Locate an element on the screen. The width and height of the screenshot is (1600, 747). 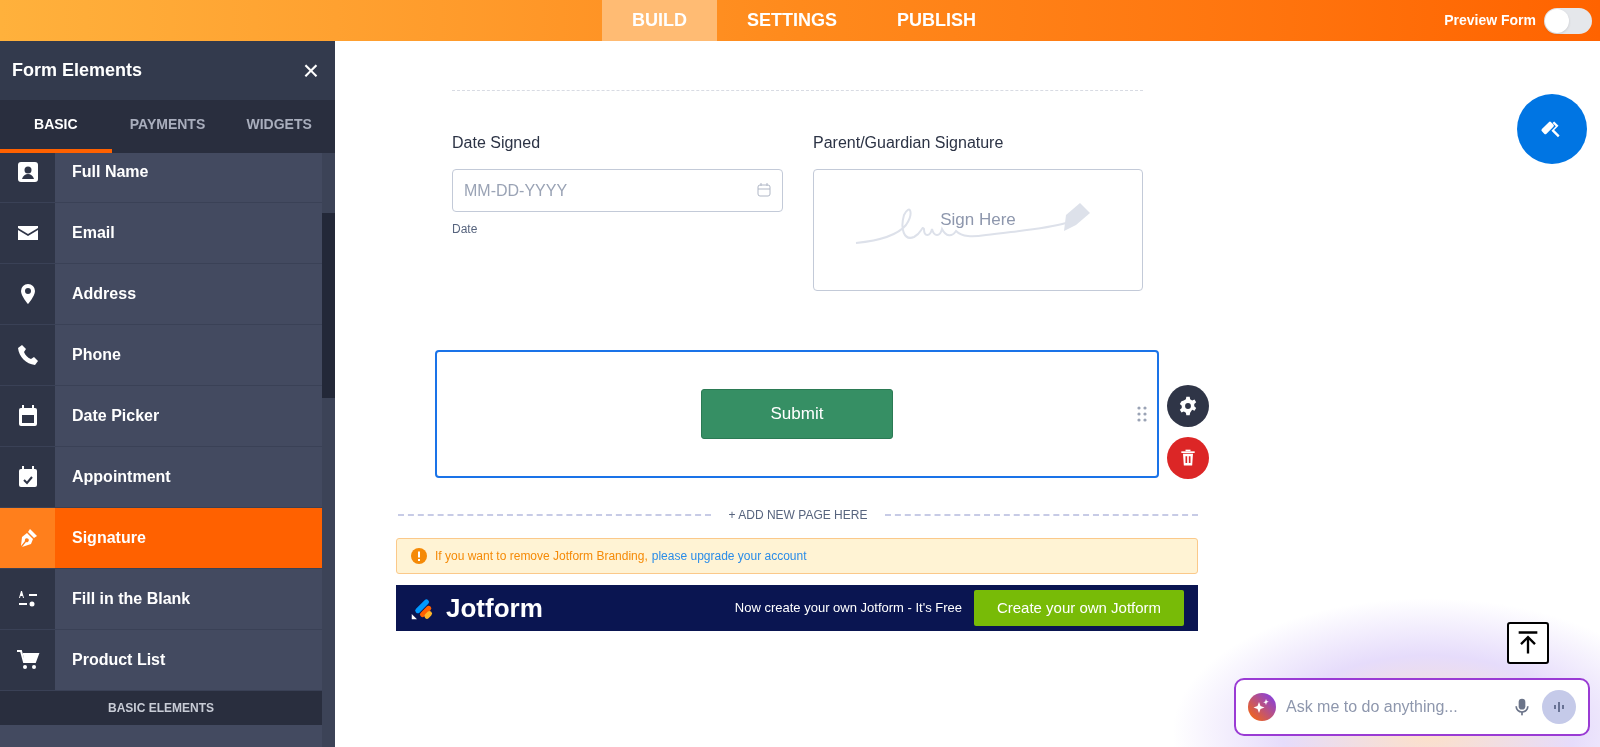
person-icon is located at coordinates (27, 172).